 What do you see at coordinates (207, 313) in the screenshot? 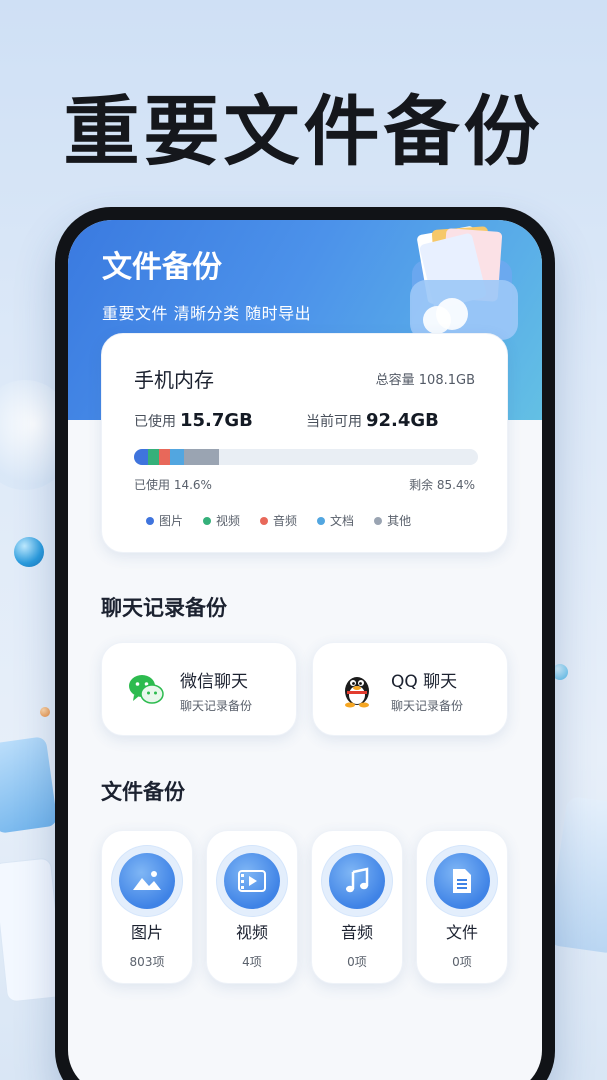
I see `page-subtitle: 重要文件 清晰分类 随时导出` at bounding box center [207, 313].